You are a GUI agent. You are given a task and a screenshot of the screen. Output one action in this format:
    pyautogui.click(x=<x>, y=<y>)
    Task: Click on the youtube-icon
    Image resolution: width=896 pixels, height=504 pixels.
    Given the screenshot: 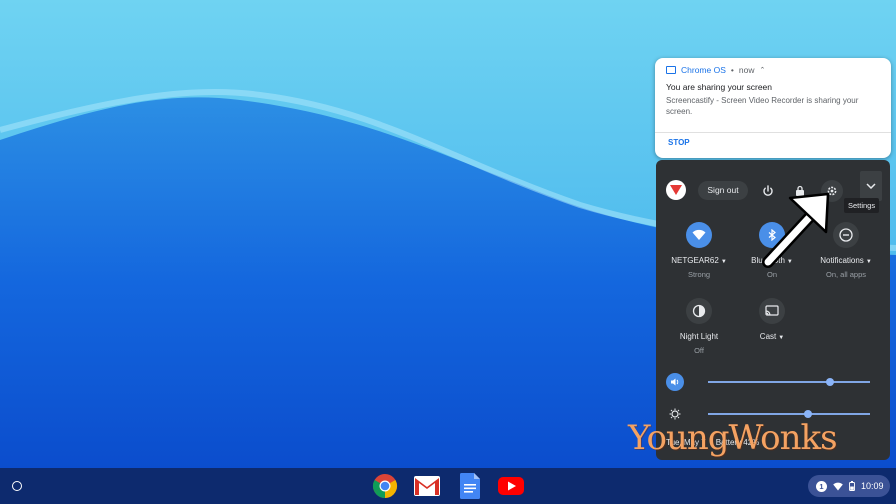 What is the action you would take?
    pyautogui.click(x=511, y=486)
    